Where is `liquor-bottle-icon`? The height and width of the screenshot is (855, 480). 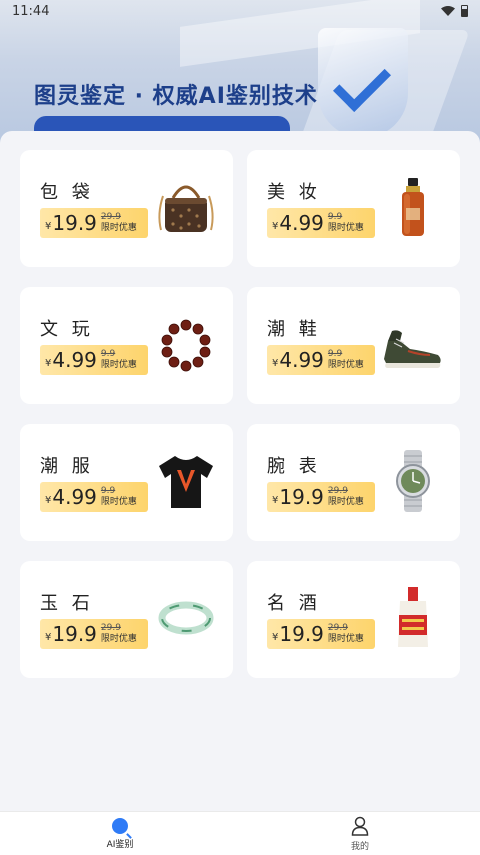 liquor-bottle-icon is located at coordinates (413, 617).